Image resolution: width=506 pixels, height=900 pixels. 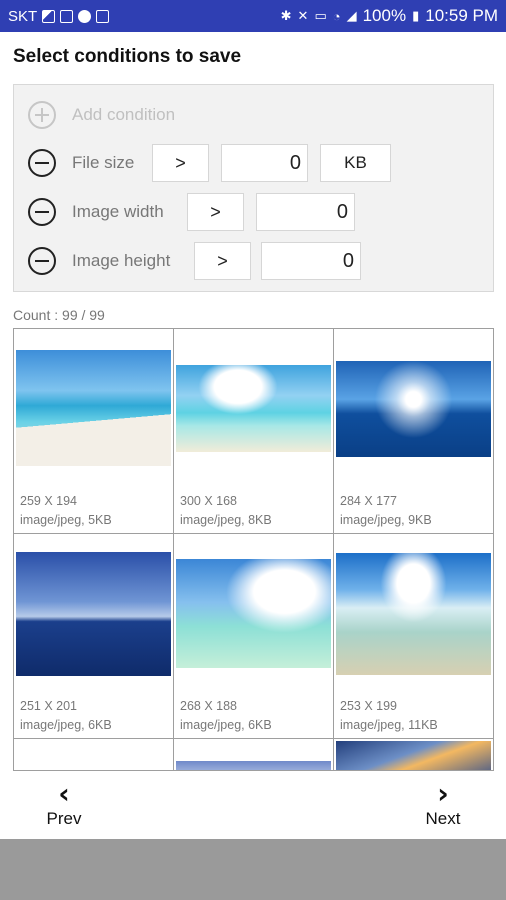 What do you see at coordinates (320, 15) in the screenshot?
I see `hd-icon: ▭` at bounding box center [320, 15].